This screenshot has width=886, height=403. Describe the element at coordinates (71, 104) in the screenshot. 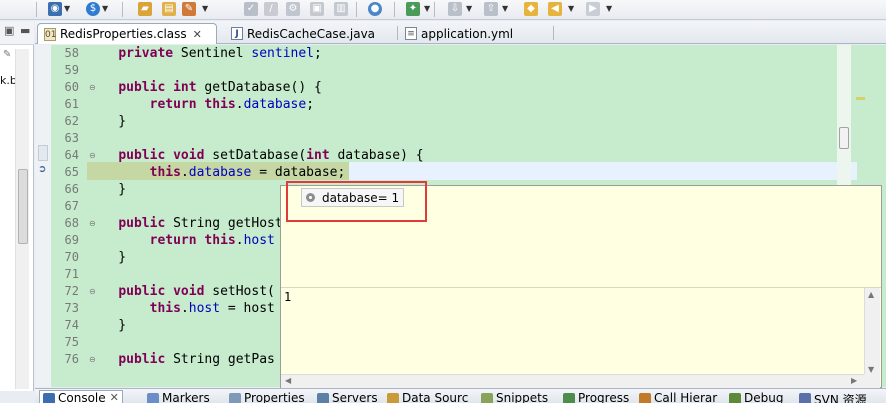

I see `line-number: 61` at that location.